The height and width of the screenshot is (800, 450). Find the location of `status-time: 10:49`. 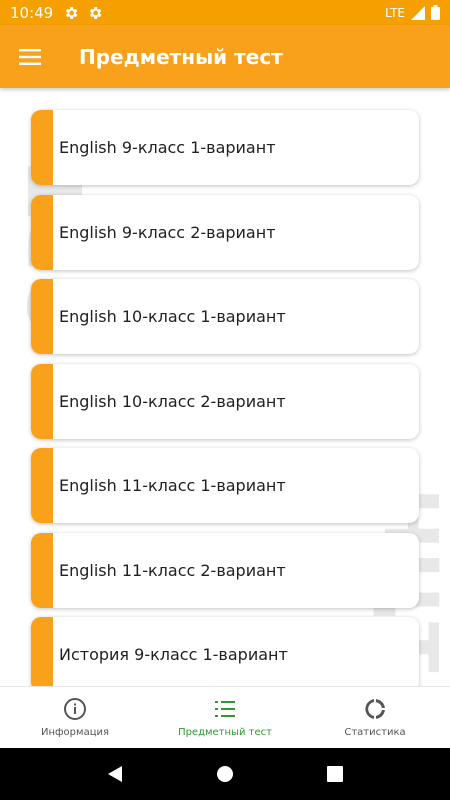

status-time: 10:49 is located at coordinates (32, 12).